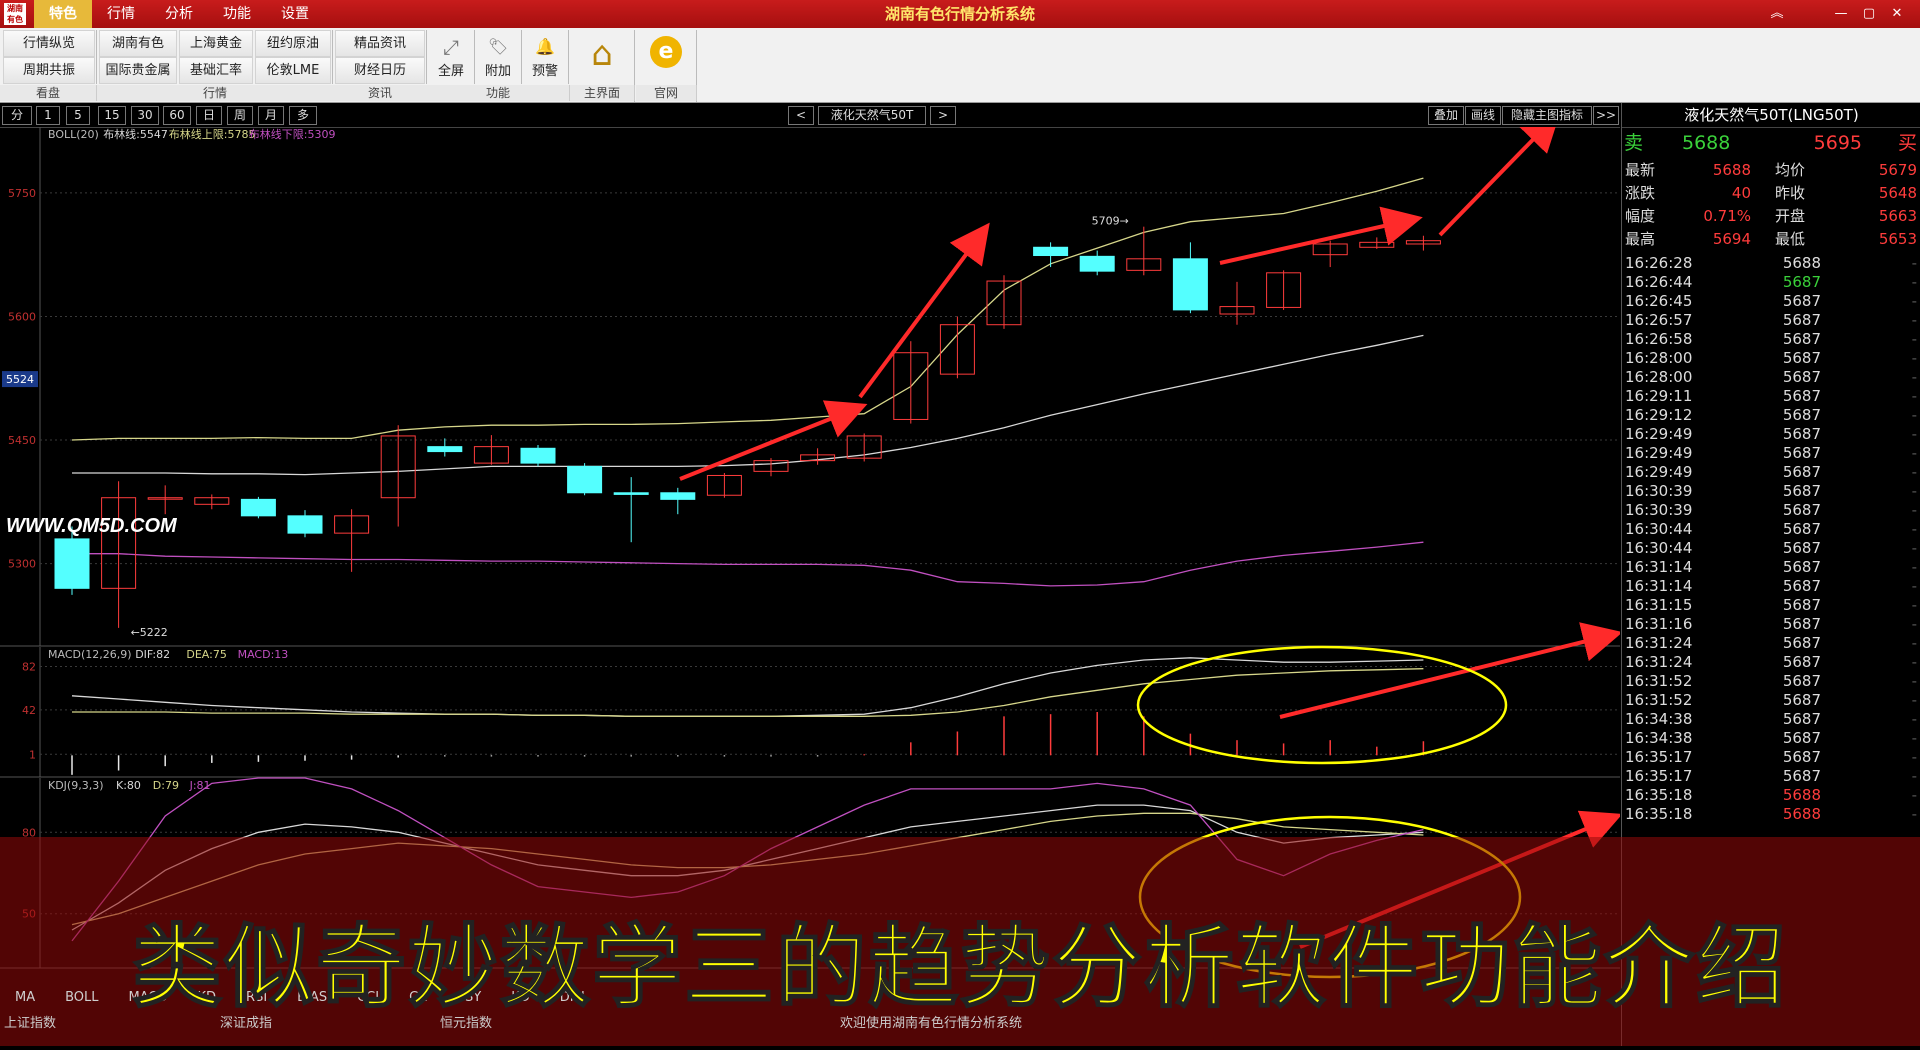  Describe the element at coordinates (572, 998) in the screenshot. I see `tab-dmi: DMI` at that location.